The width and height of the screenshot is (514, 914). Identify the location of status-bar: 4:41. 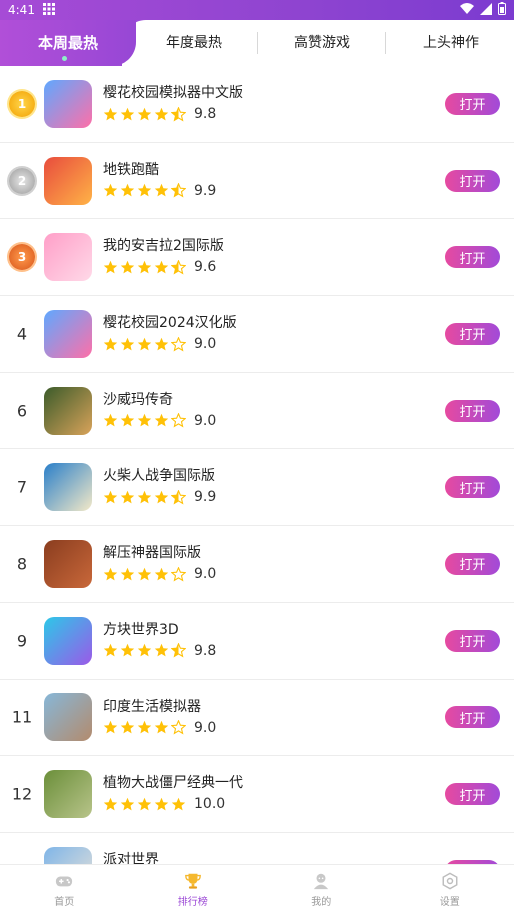
(257, 10).